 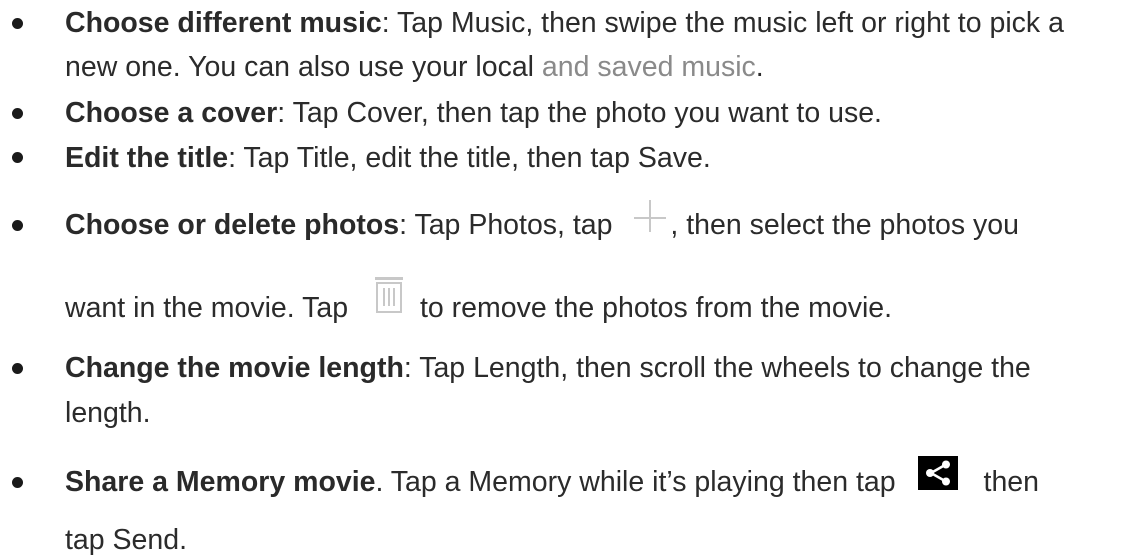 I want to click on list-item-continuation: length., so click(x=108, y=413).